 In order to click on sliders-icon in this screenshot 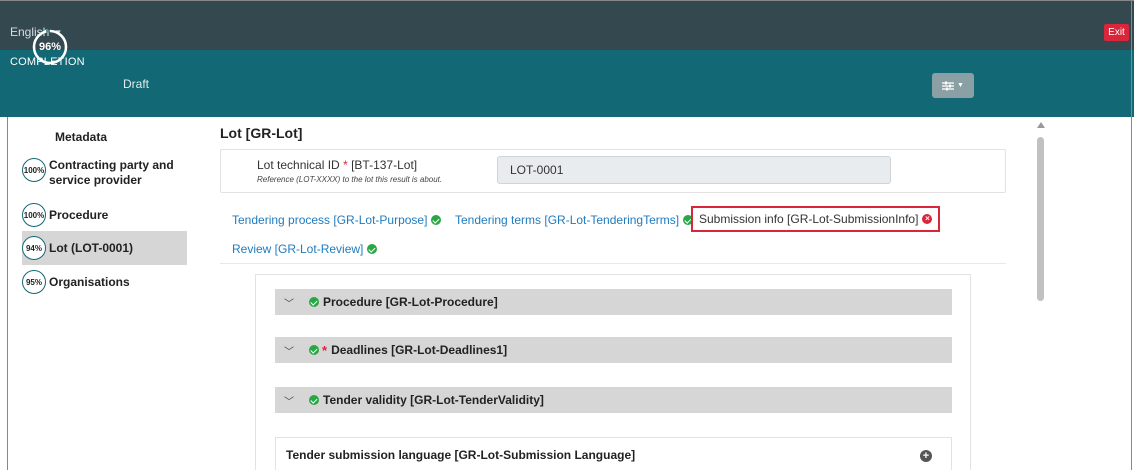, I will do `click(948, 85)`.